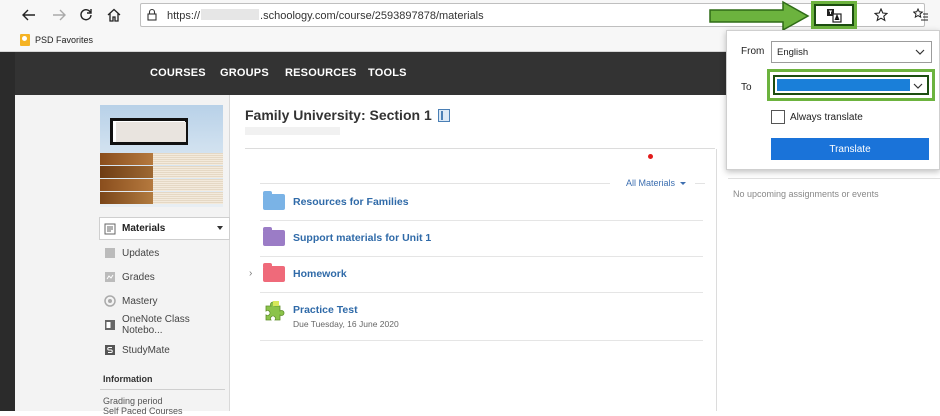  What do you see at coordinates (843, 85) in the screenshot?
I see `to-language-selected-value` at bounding box center [843, 85].